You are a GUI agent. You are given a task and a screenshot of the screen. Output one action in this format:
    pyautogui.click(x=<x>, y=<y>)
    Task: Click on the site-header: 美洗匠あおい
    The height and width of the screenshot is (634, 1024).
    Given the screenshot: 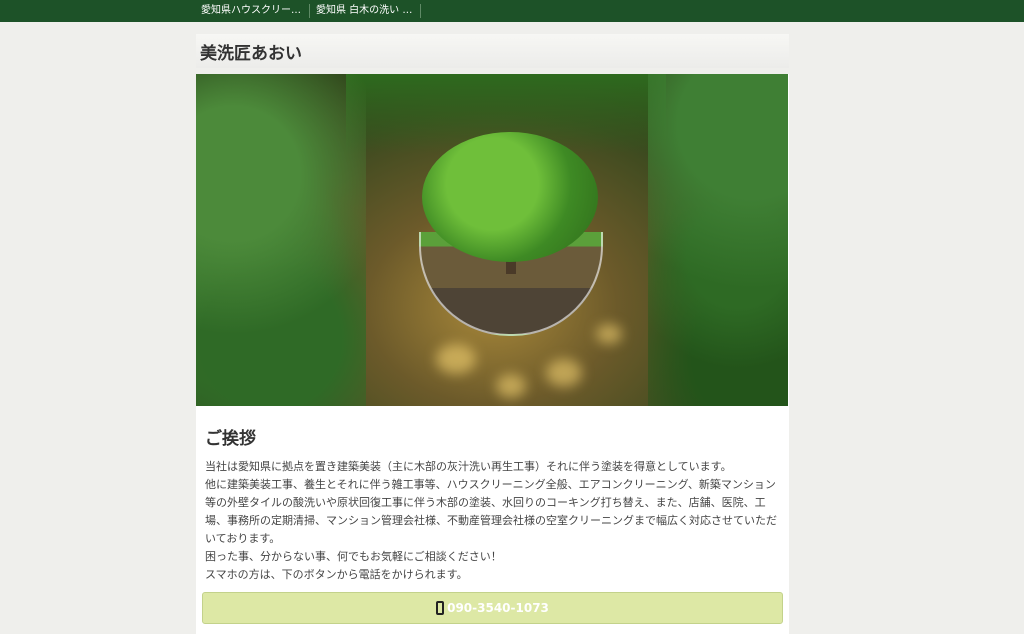 What is the action you would take?
    pyautogui.click(x=492, y=51)
    